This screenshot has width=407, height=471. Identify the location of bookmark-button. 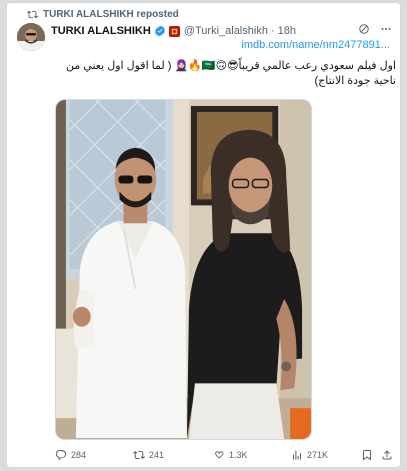
(367, 455).